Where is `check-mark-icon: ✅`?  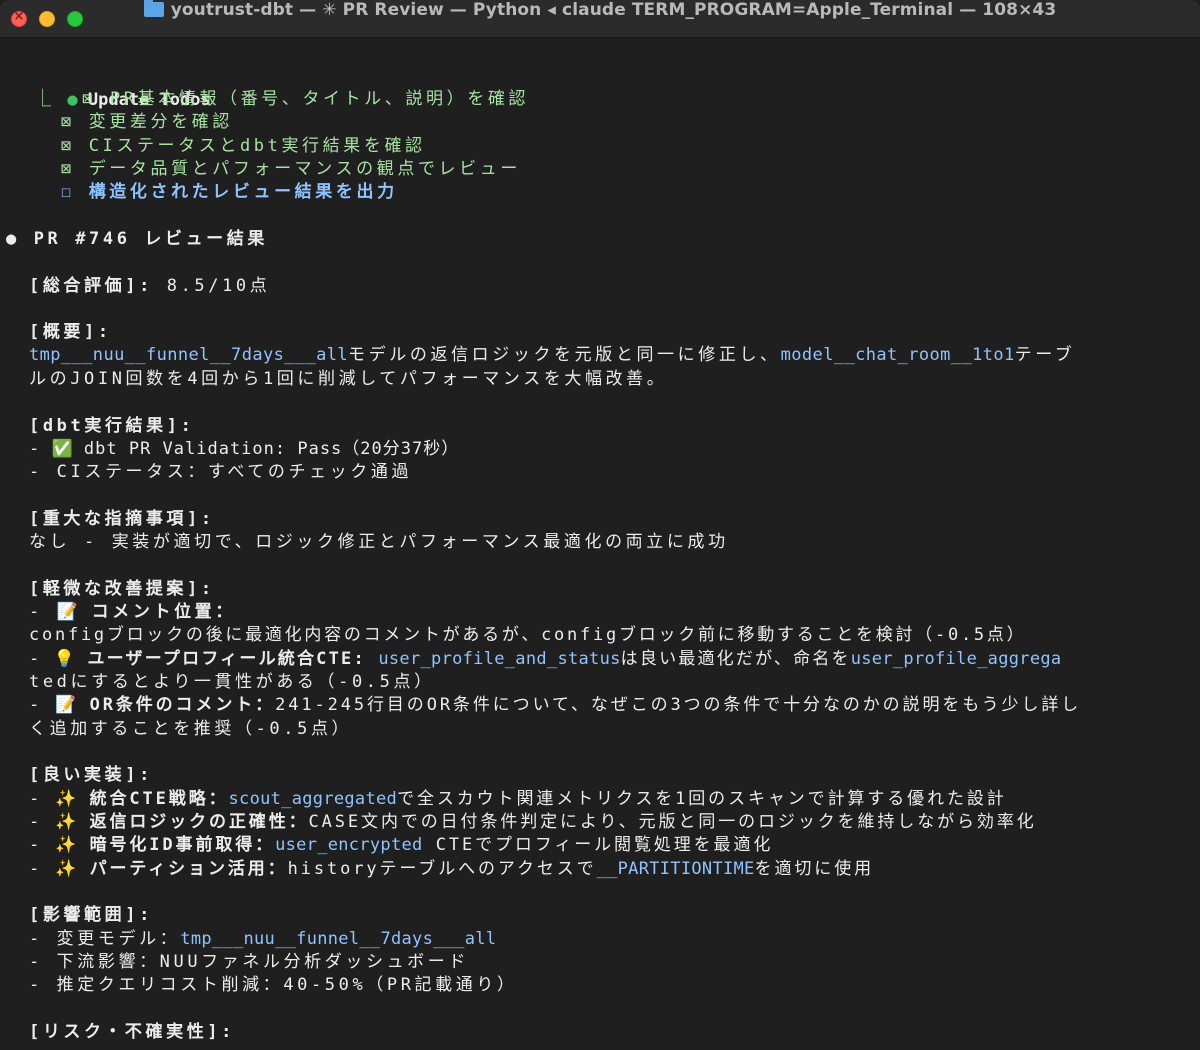 check-mark-icon: ✅ is located at coordinates (62, 449).